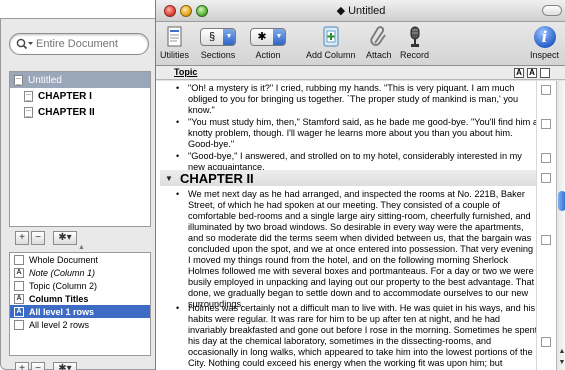 The width and height of the screenshot is (565, 370). Describe the element at coordinates (22, 366) in the screenshot. I see `add-view-button: +` at that location.